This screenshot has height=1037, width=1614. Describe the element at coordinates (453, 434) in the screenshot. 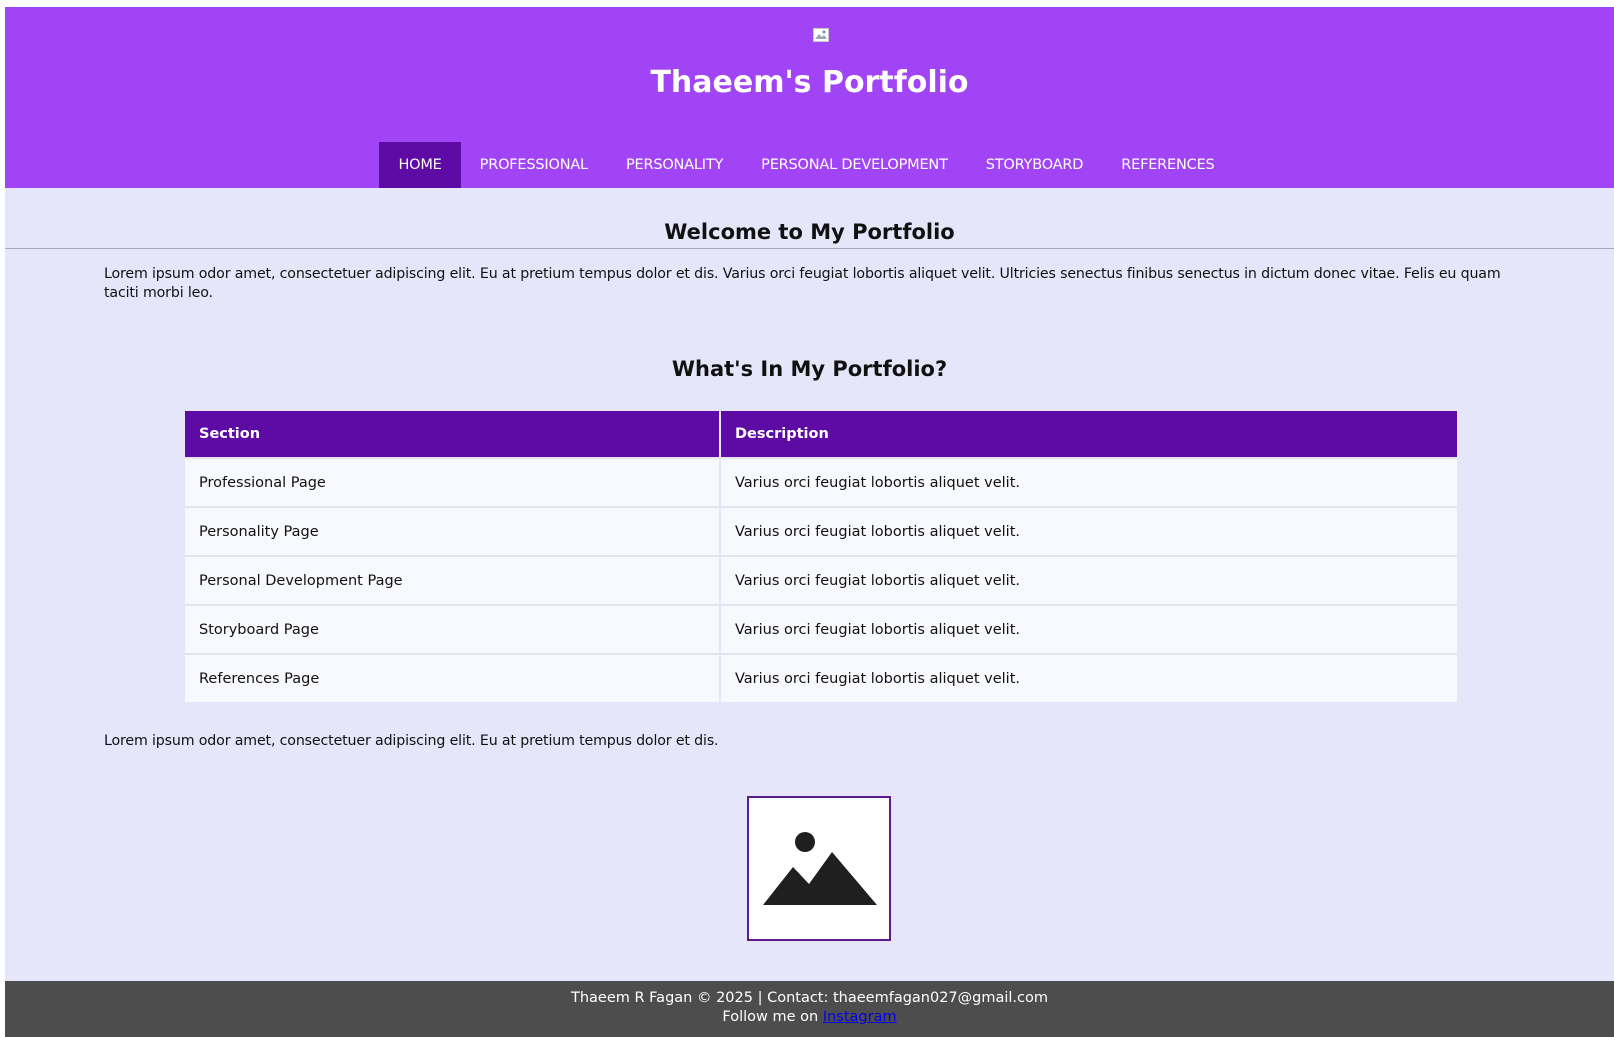

I see `table-header-section: Section` at that location.